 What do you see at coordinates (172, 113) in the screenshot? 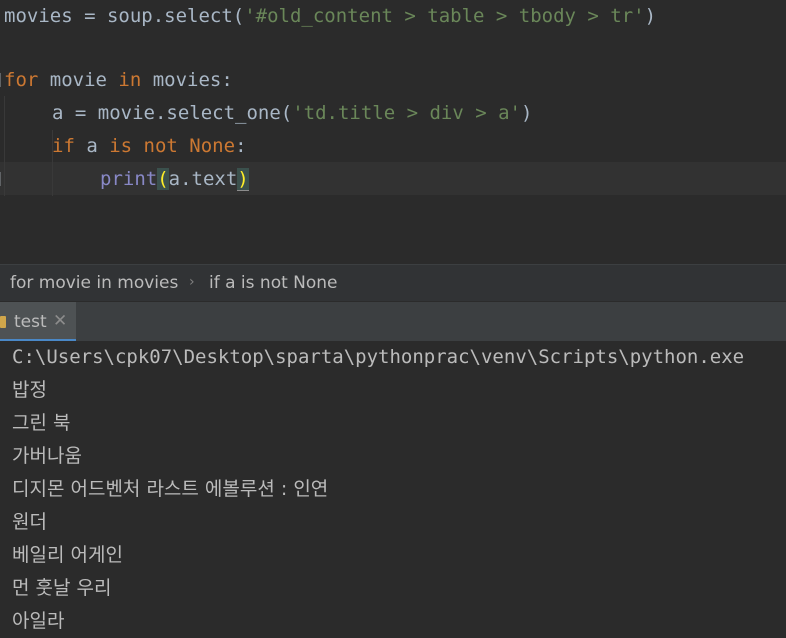
I see `code-token: a = movie.select_one(` at bounding box center [172, 113].